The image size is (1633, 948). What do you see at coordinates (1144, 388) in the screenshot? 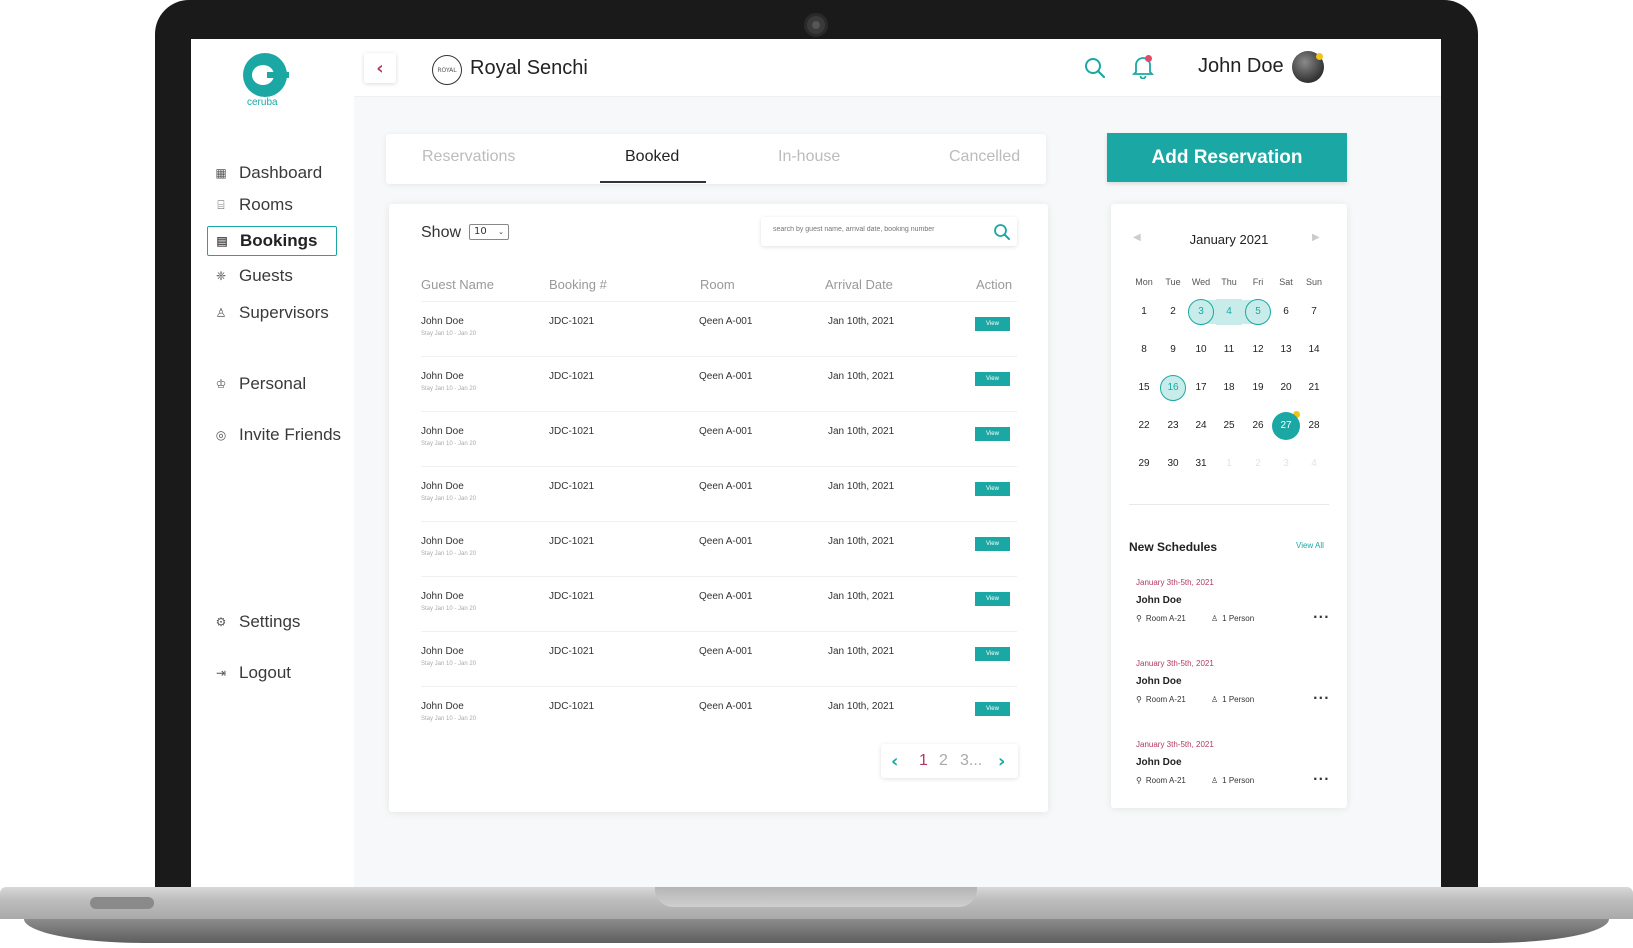
I see `calendar-day: 15` at bounding box center [1144, 388].